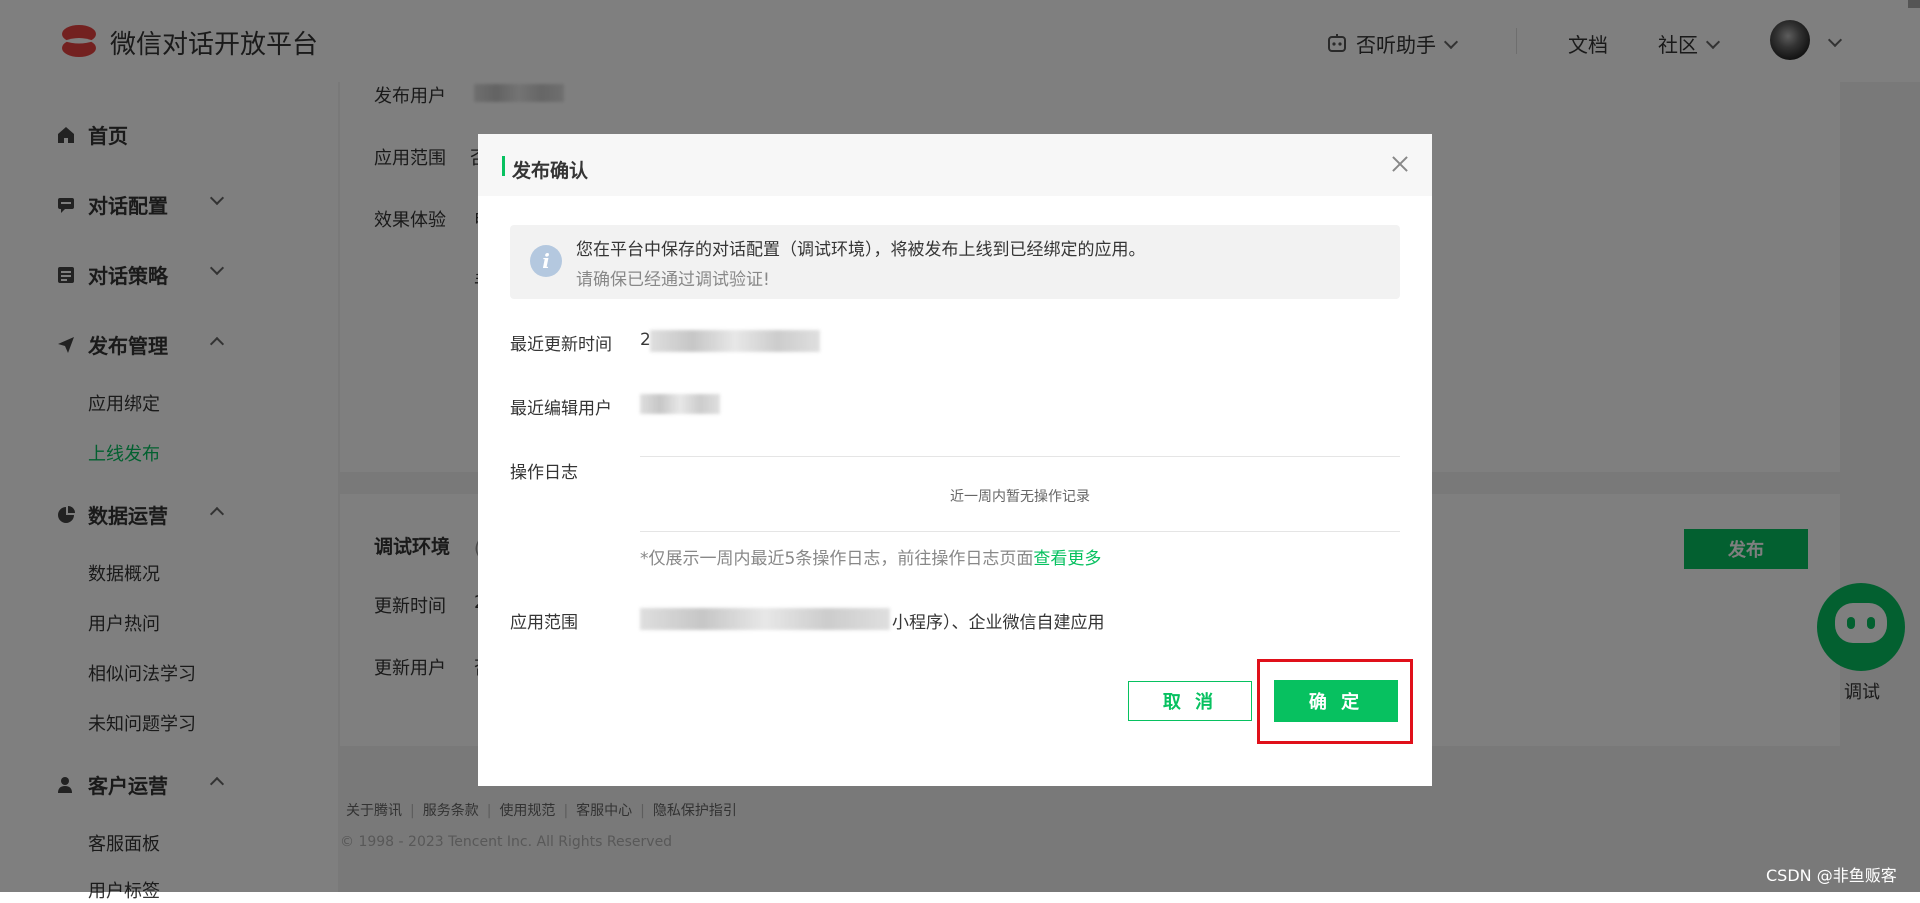  Describe the element at coordinates (561, 345) in the screenshot. I see `last-update-label: 最近更新时间` at that location.